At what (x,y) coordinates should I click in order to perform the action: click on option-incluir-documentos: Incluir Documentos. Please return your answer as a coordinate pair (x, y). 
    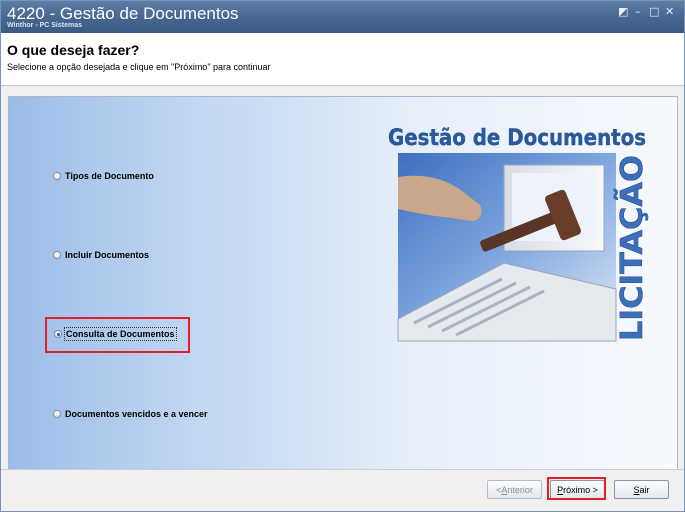
    Looking at the image, I should click on (101, 255).